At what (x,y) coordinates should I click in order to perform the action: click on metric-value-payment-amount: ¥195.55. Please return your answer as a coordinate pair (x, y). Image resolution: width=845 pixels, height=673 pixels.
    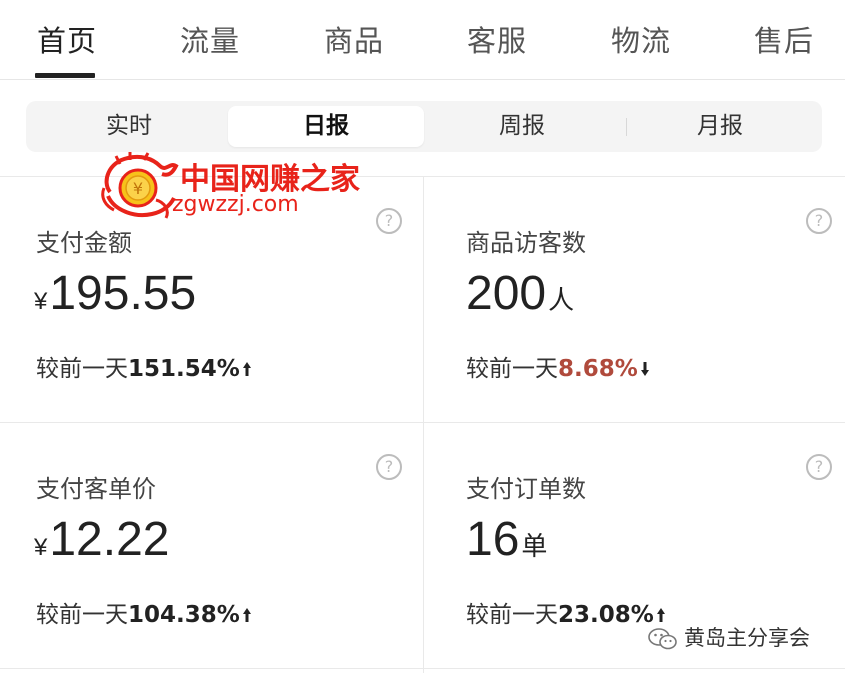
    Looking at the image, I should click on (115, 293).